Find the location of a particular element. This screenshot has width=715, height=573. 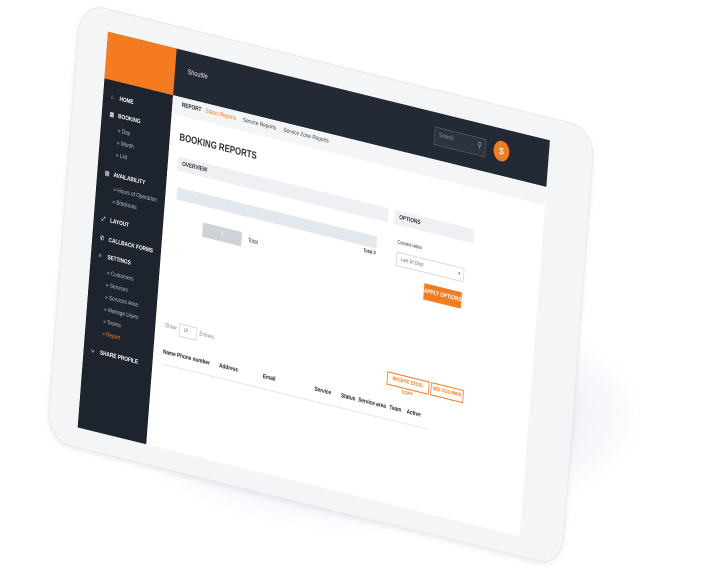

apply-options-button: APPLY OPTIONS is located at coordinates (442, 296).